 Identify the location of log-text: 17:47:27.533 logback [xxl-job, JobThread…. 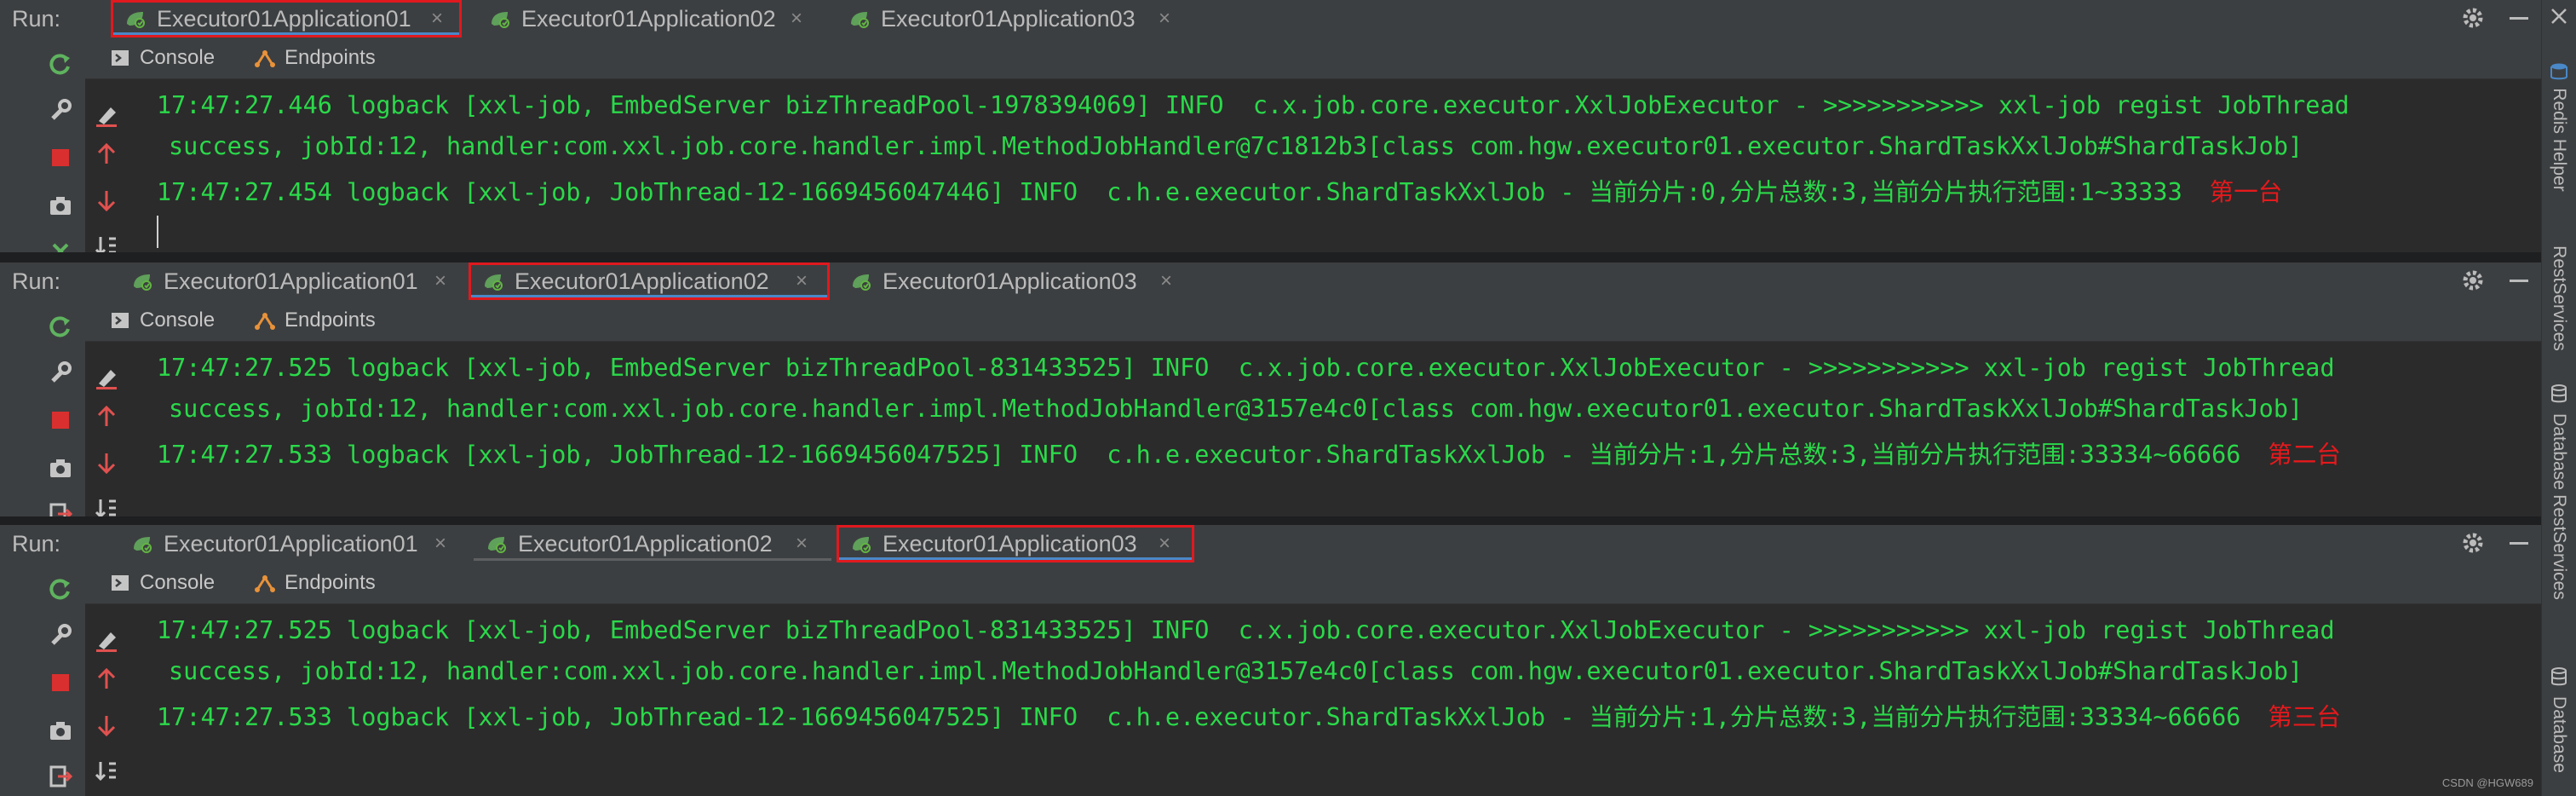
(1199, 455).